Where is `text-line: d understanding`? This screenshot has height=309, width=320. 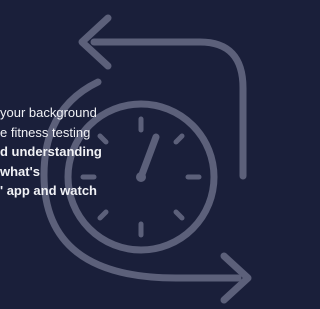 text-line: d understanding is located at coordinates (51, 151).